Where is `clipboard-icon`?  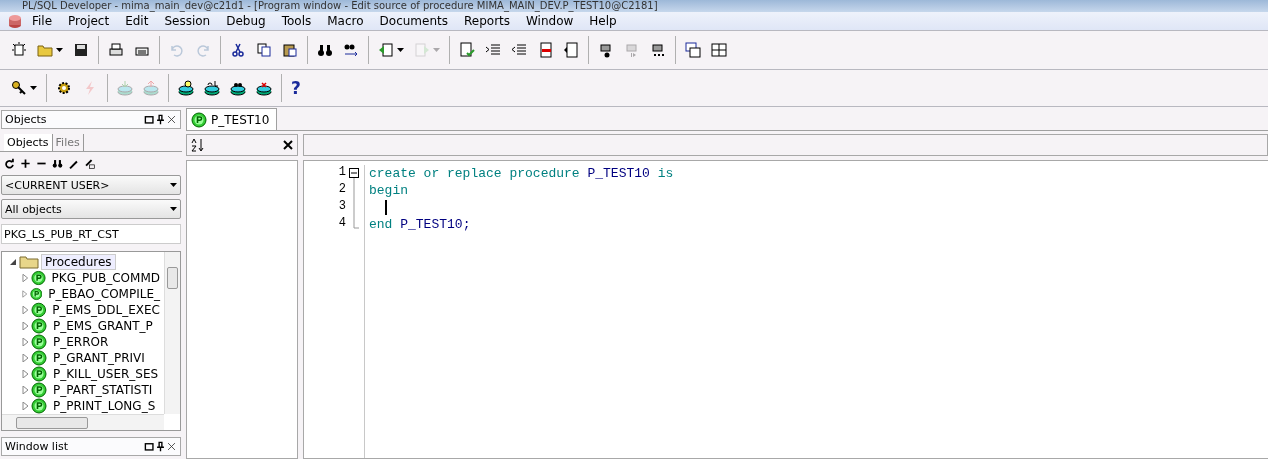
clipboard-icon is located at coordinates (290, 50).